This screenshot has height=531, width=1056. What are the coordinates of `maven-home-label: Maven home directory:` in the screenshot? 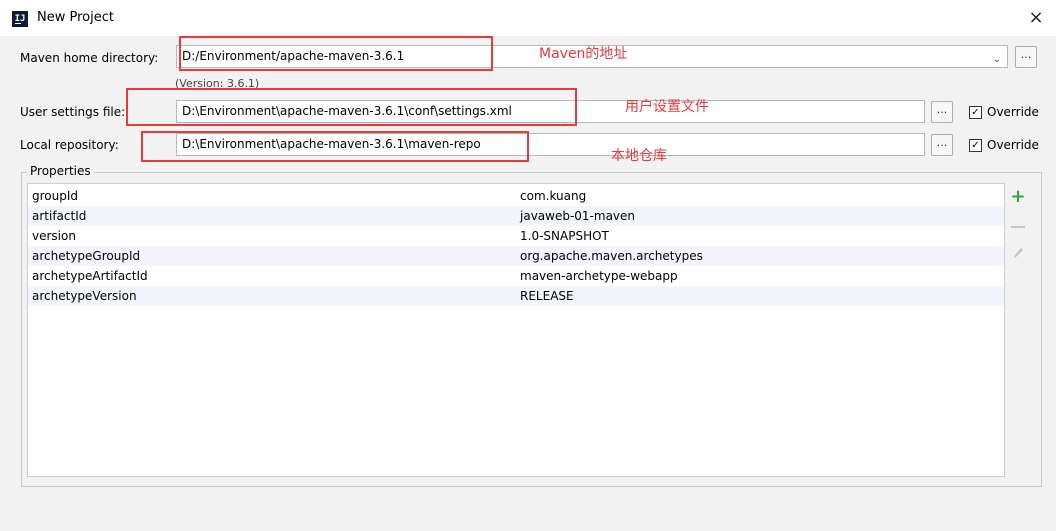 It's located at (89, 58).